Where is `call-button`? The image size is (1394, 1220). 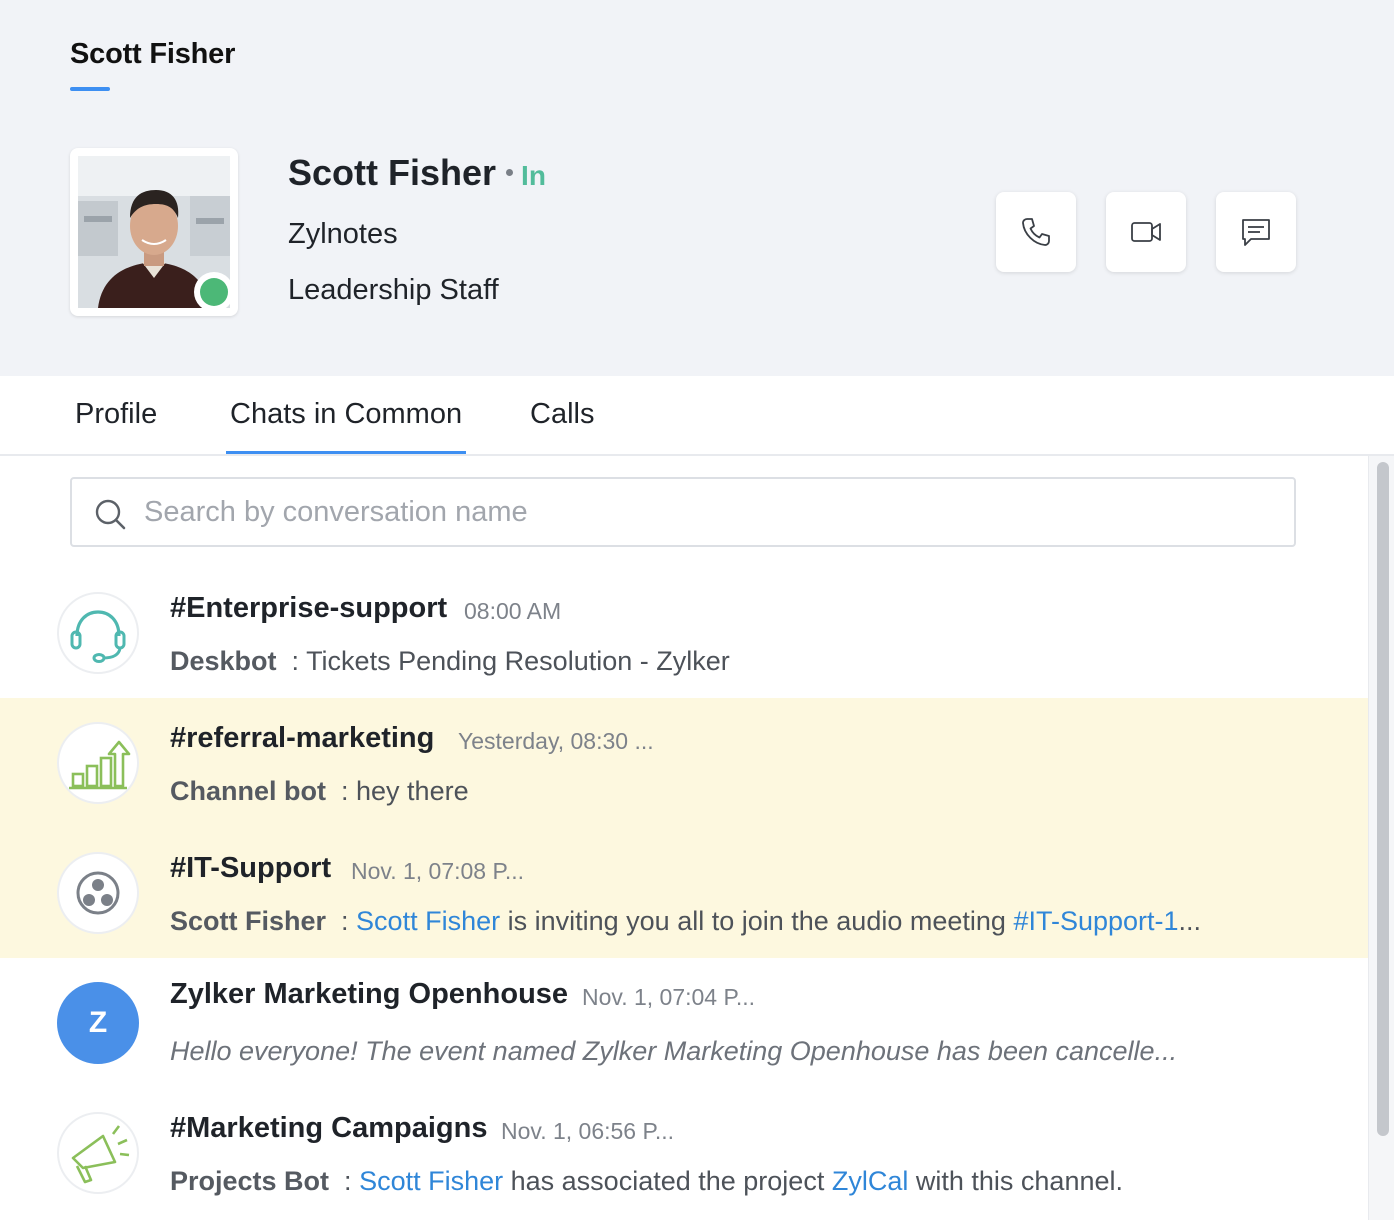
call-button is located at coordinates (1036, 232).